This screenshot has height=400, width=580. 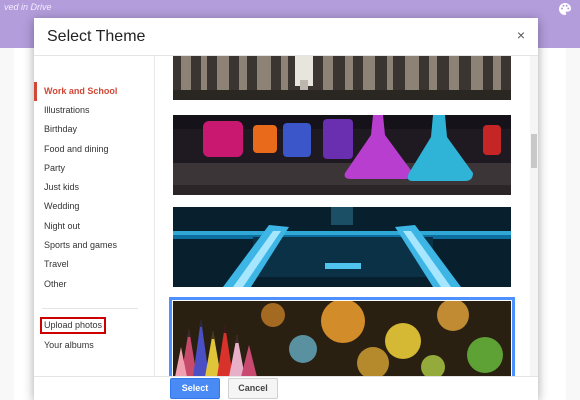 What do you see at coordinates (342, 155) in the screenshot?
I see `theme-thumbnail-flasks` at bounding box center [342, 155].